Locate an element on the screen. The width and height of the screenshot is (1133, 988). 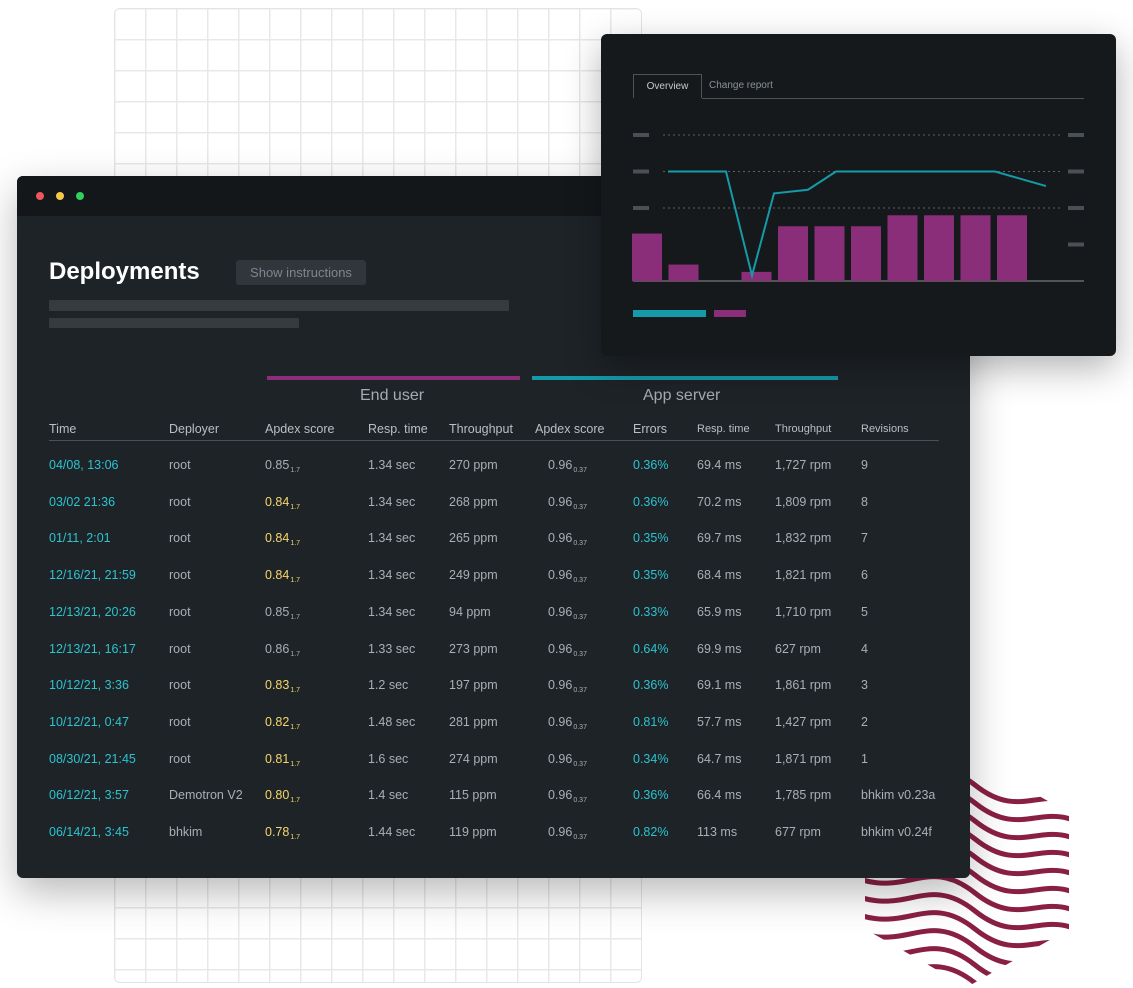
row-eu-apdex: 0.851.7 is located at coordinates (282, 613).